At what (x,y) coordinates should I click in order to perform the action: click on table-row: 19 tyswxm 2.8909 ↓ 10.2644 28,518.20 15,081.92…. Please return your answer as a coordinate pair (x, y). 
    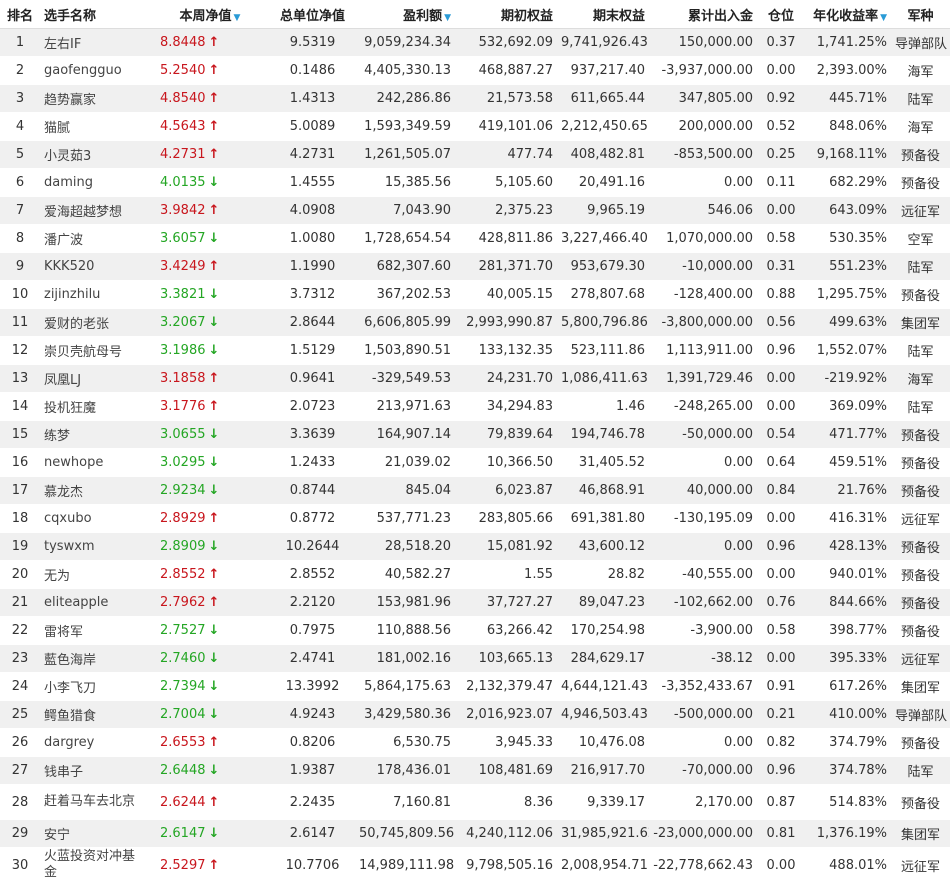
    Looking at the image, I should click on (475, 546).